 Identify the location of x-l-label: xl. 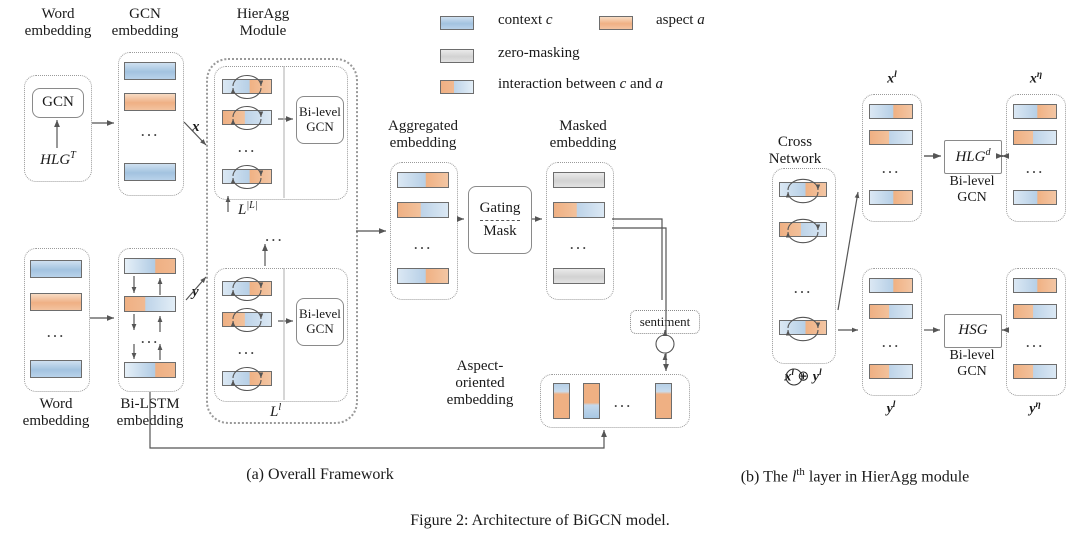
(892, 78).